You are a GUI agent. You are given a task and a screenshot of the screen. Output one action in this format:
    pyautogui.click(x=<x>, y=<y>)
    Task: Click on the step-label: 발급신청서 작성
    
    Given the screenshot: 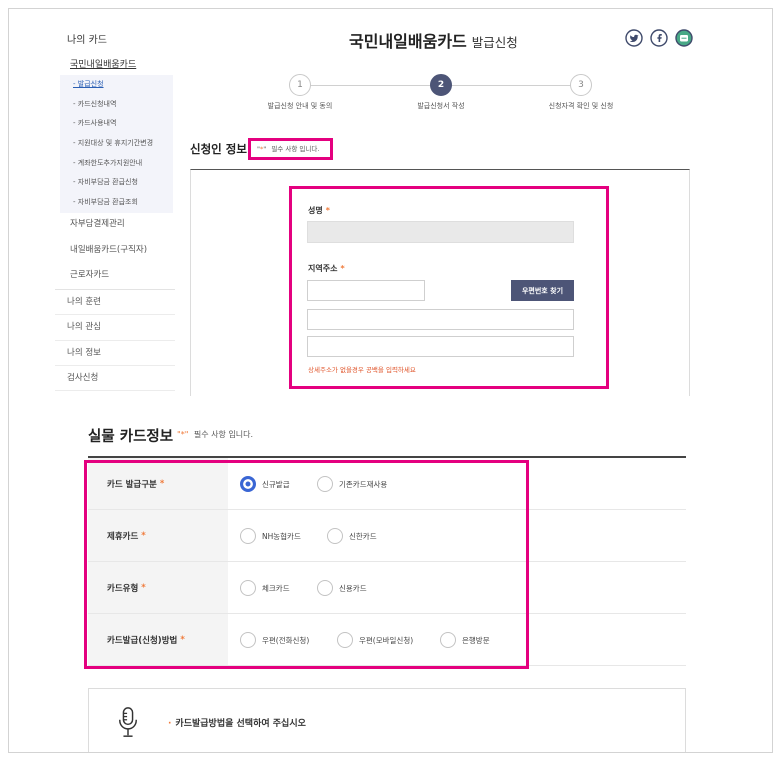 What is the action you would take?
    pyautogui.click(x=441, y=106)
    